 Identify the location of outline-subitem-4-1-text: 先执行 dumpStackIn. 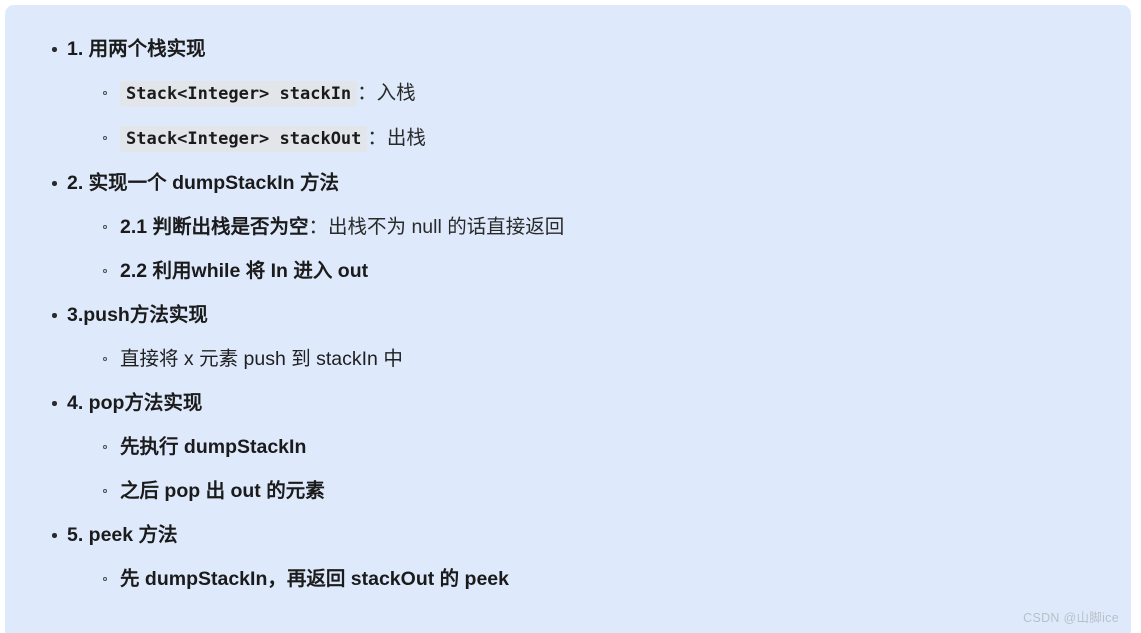
(213, 447).